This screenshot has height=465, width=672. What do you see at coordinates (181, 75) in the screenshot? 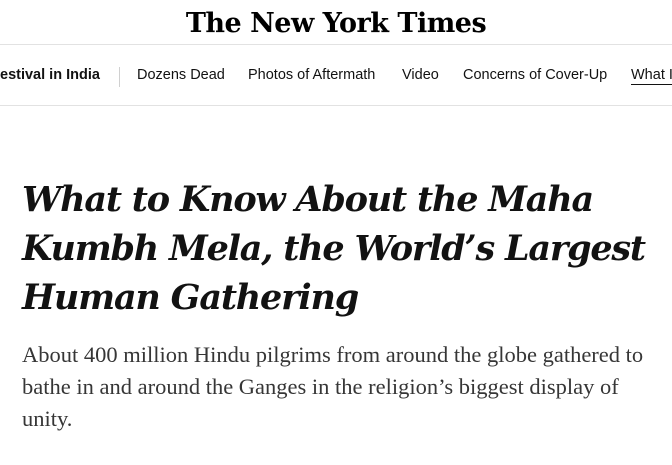
I see `nav-item-dozens-dead: Dozens Dead` at bounding box center [181, 75].